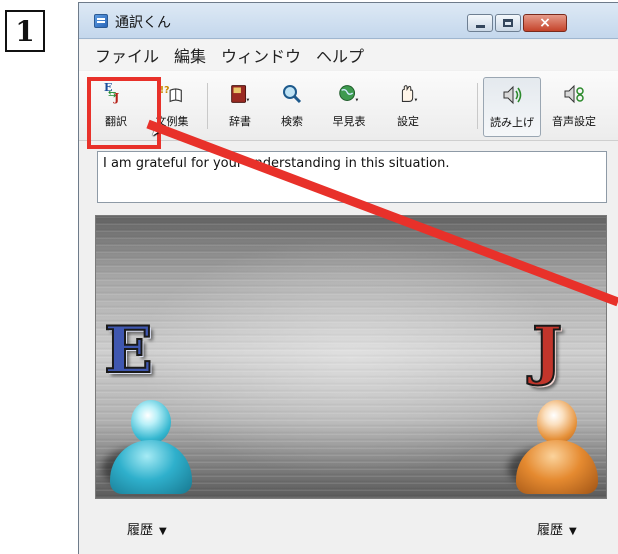 The width and height of the screenshot is (618, 554). What do you see at coordinates (157, 128) in the screenshot?
I see `mouse-pointer-icon: ➤` at bounding box center [157, 128].